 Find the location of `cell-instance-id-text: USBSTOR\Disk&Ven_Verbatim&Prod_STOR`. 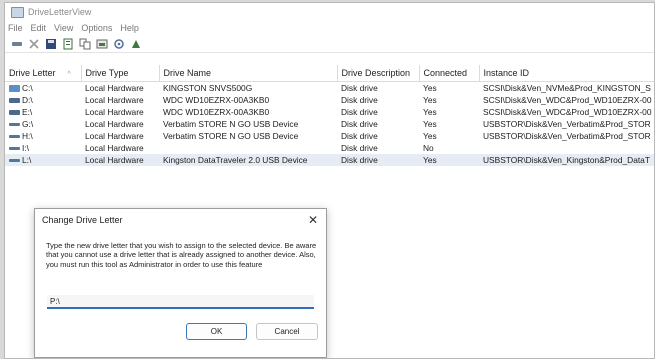

cell-instance-id-text: USBSTOR\Disk&Ven_Verbatim&Prod_STOR is located at coordinates (567, 124).